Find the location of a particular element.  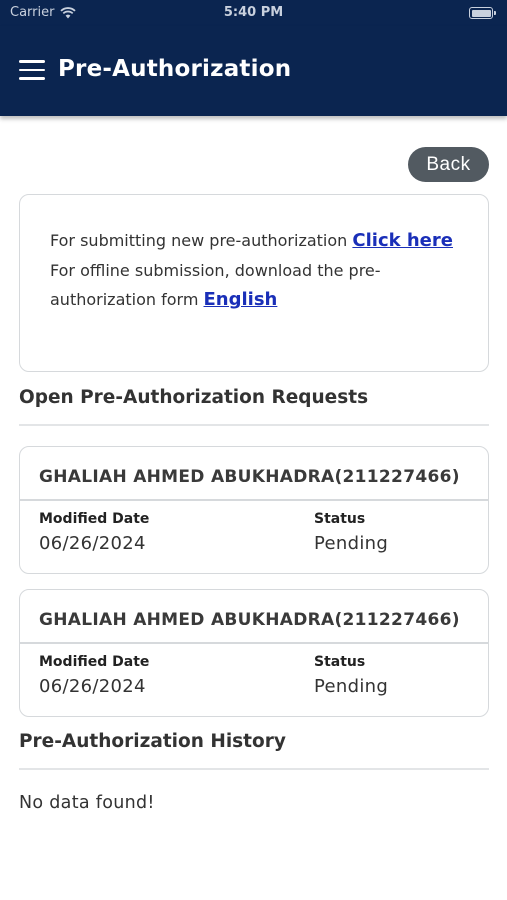

history-heading: Pre-Authorization History is located at coordinates (152, 741).